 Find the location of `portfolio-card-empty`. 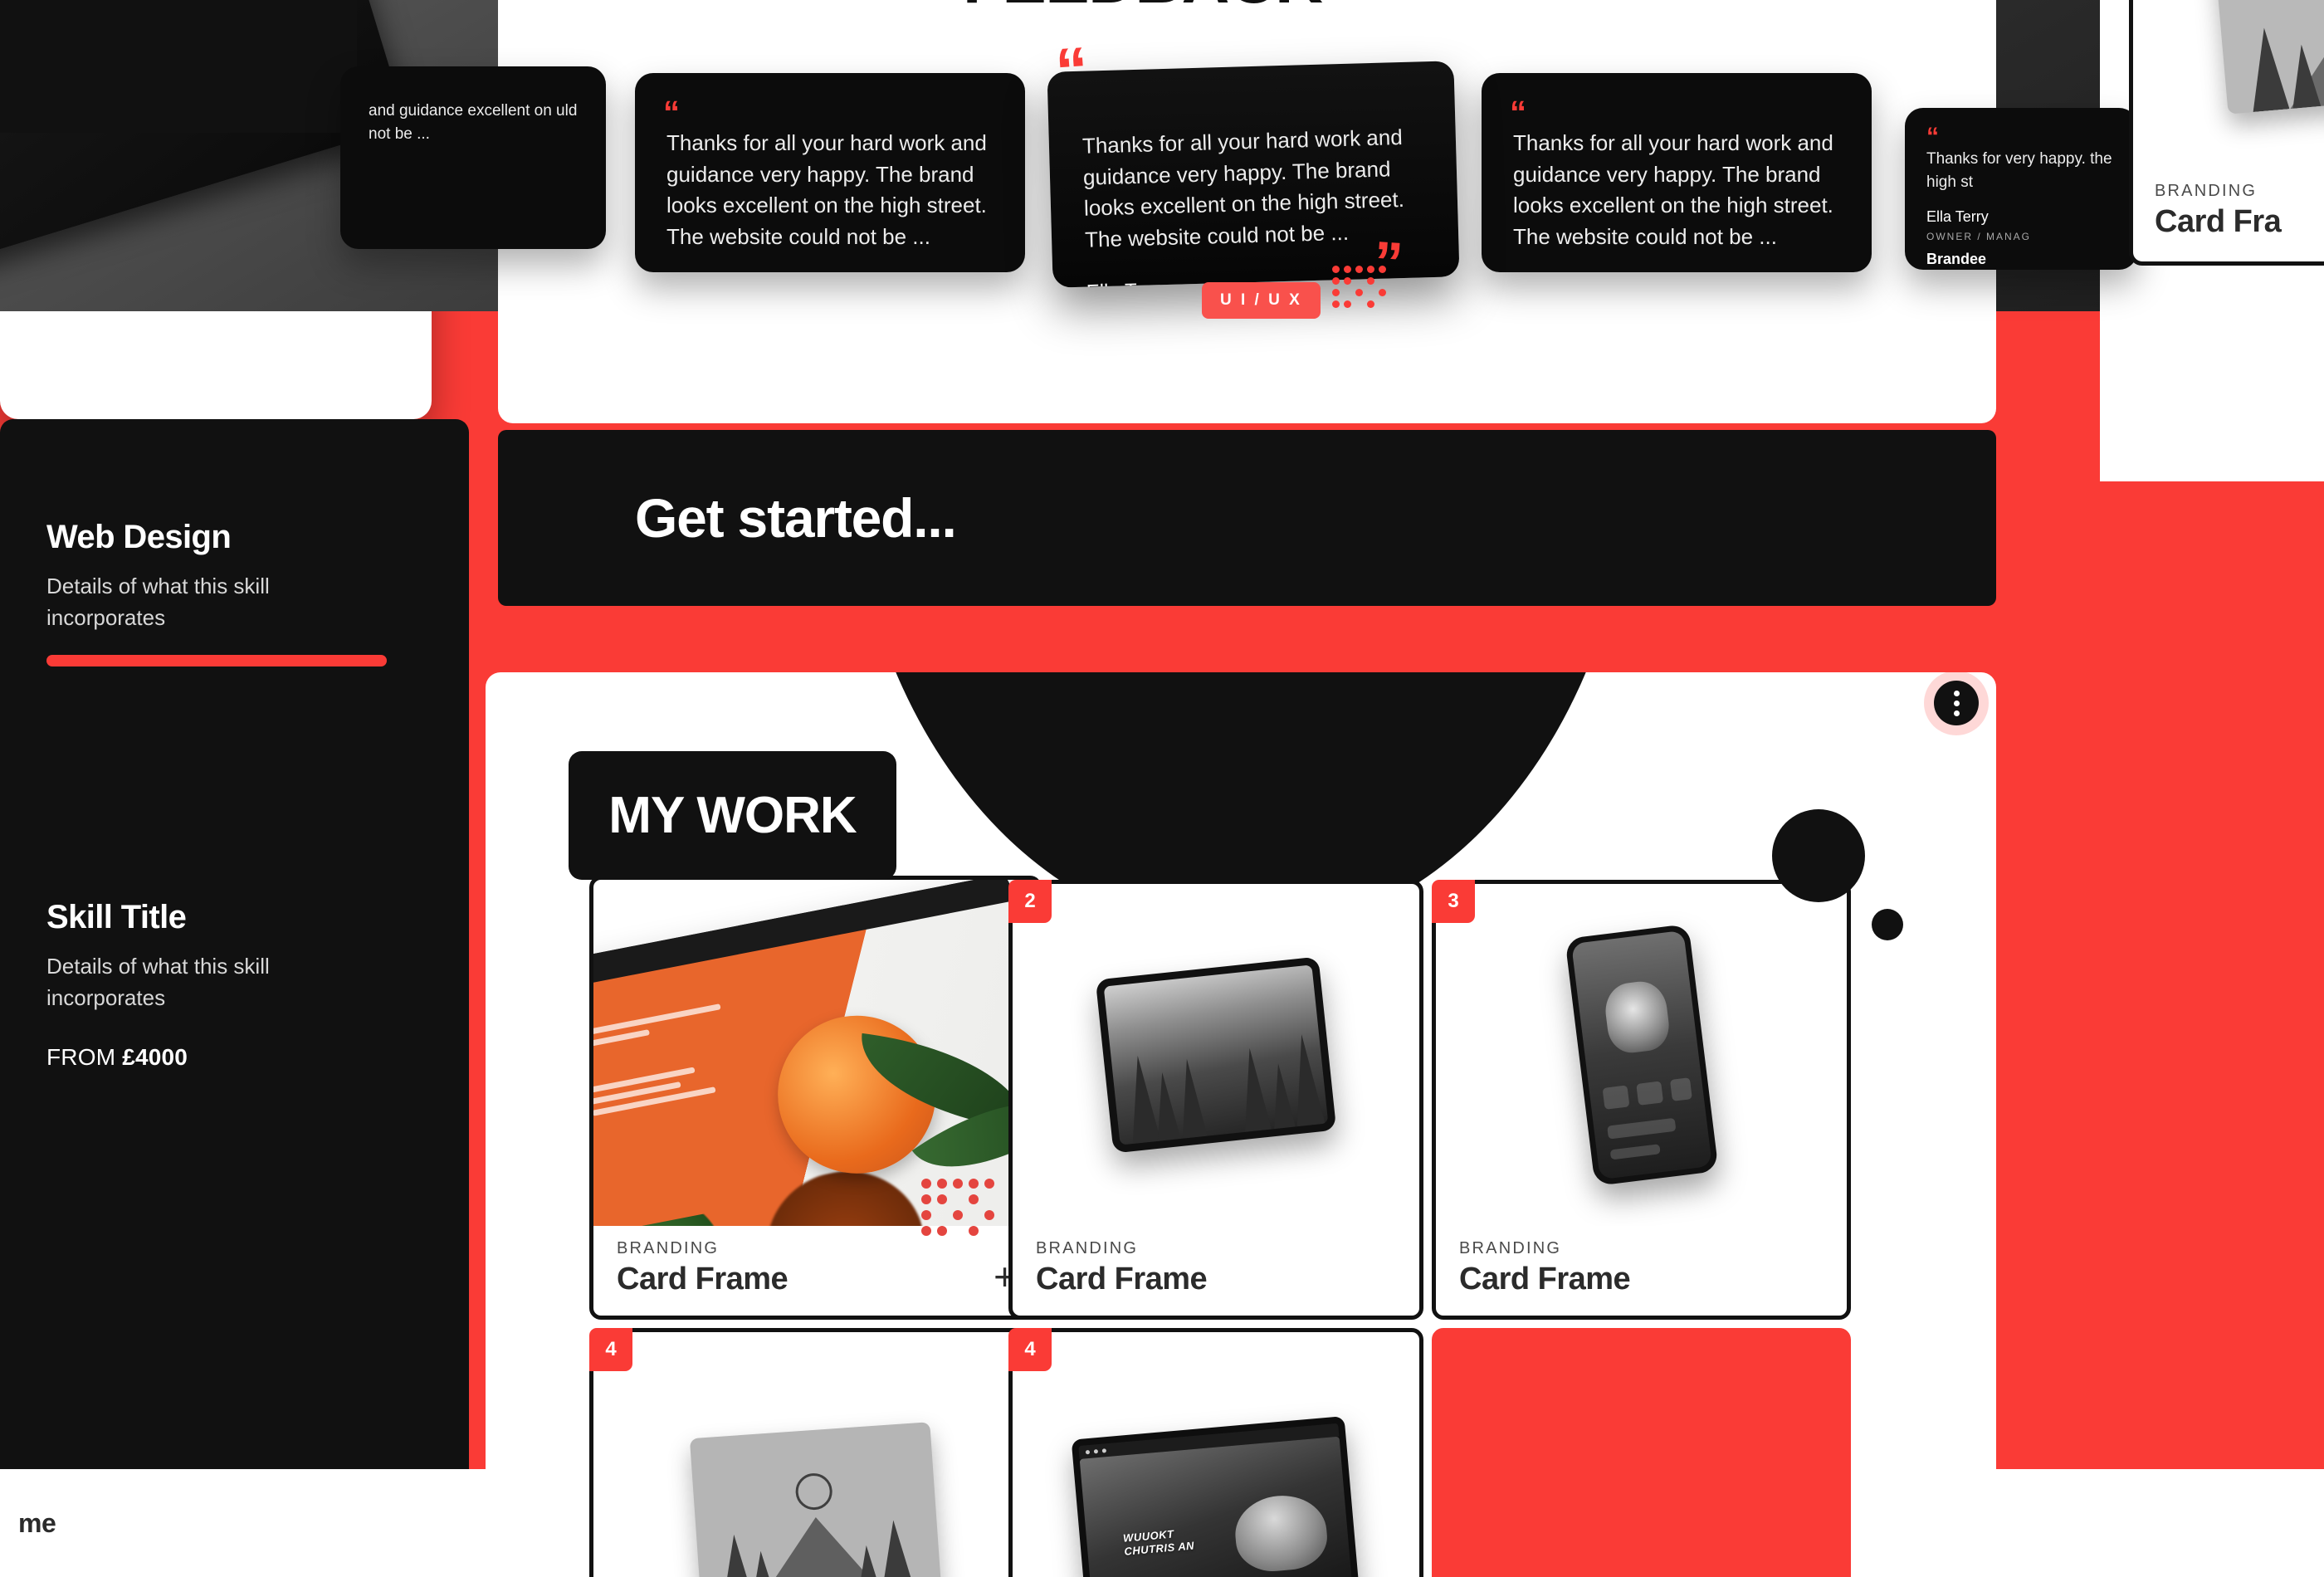

portfolio-card-empty is located at coordinates (1641, 1453).